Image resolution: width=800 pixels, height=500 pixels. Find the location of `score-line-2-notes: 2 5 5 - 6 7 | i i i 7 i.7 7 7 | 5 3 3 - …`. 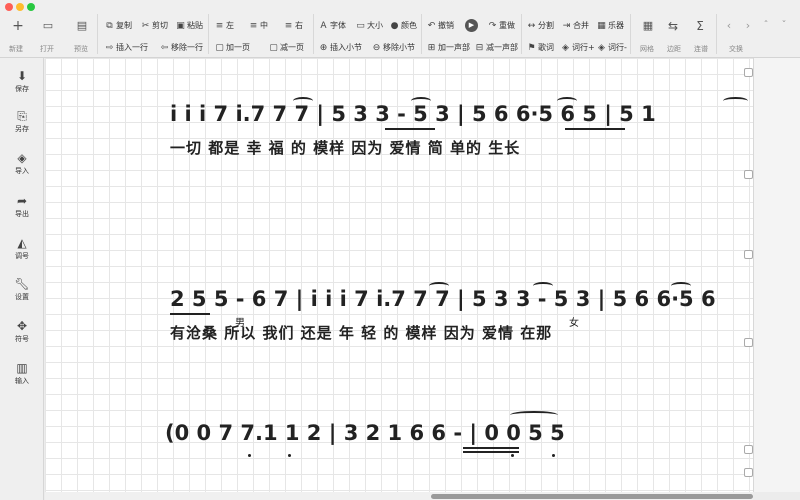

score-line-2-notes: 2 5 5 - 6 7 | i i i 7 i.7 7 7 | 5 3 3 - … is located at coordinates (443, 299).